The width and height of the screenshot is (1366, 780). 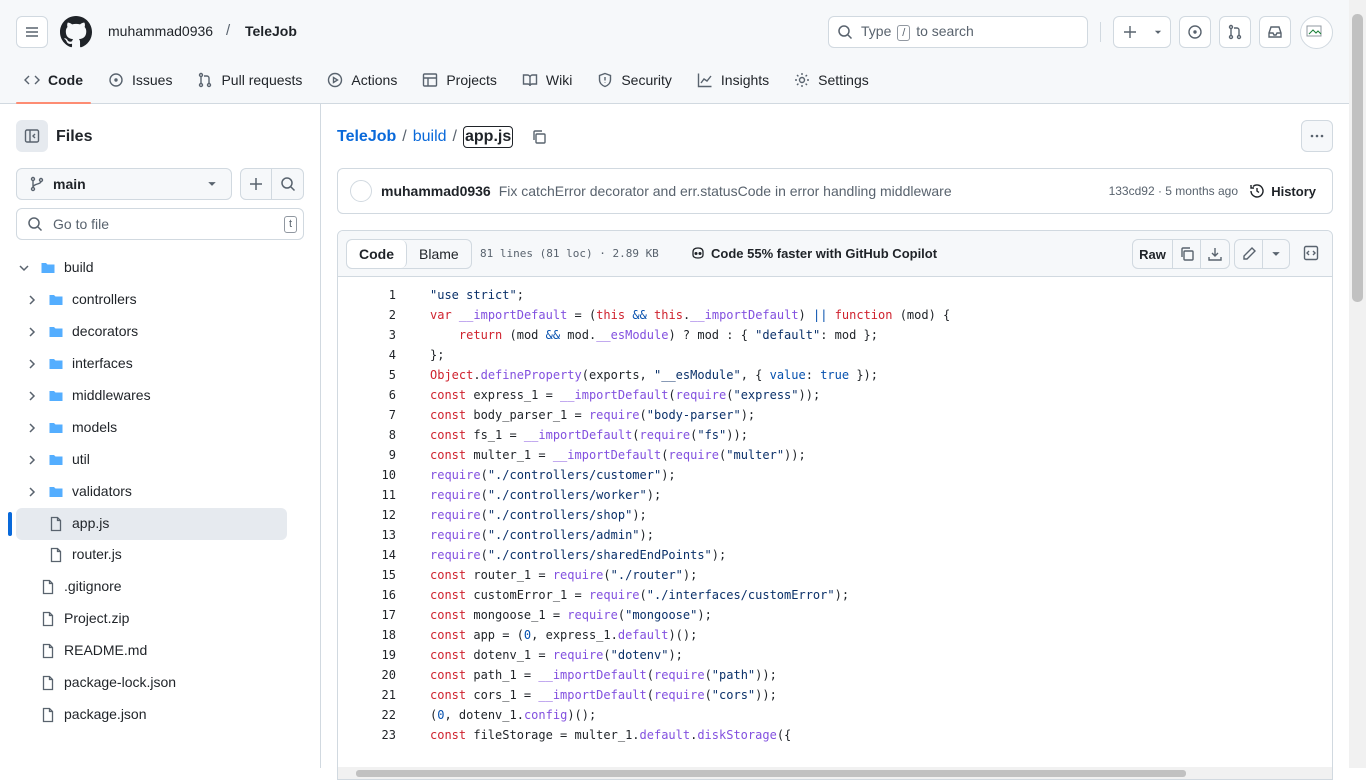 I want to click on more-options-button, so click(x=1317, y=136).